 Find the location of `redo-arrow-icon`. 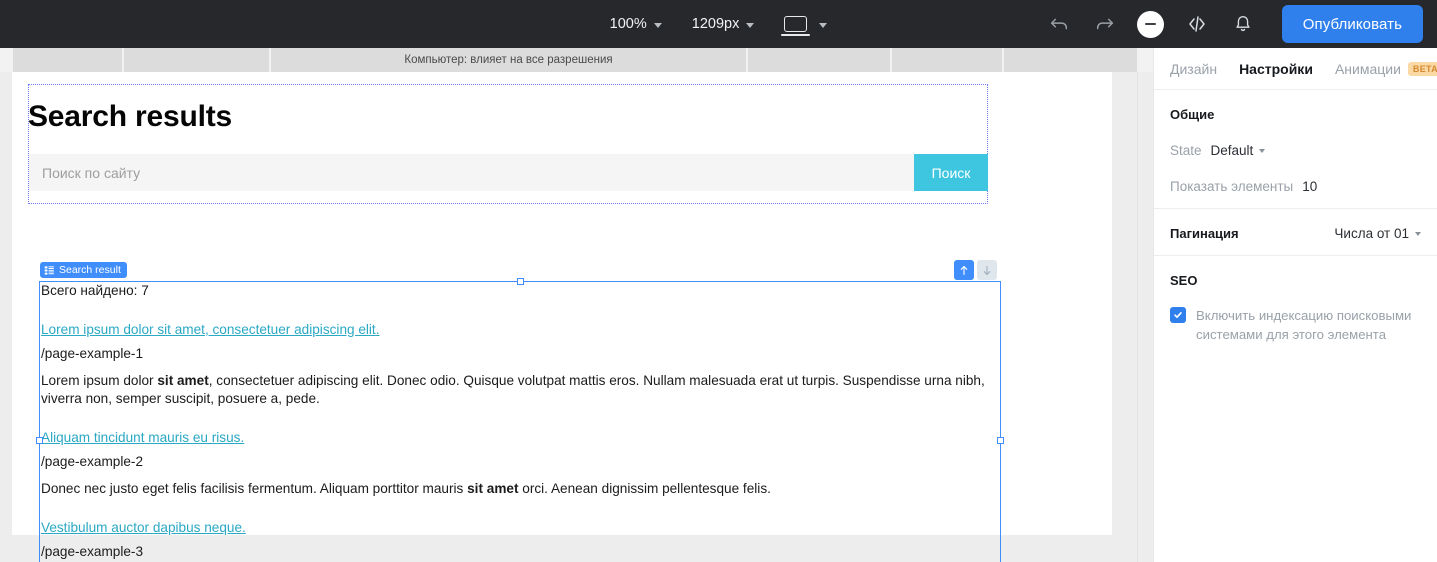

redo-arrow-icon is located at coordinates (1104, 24).